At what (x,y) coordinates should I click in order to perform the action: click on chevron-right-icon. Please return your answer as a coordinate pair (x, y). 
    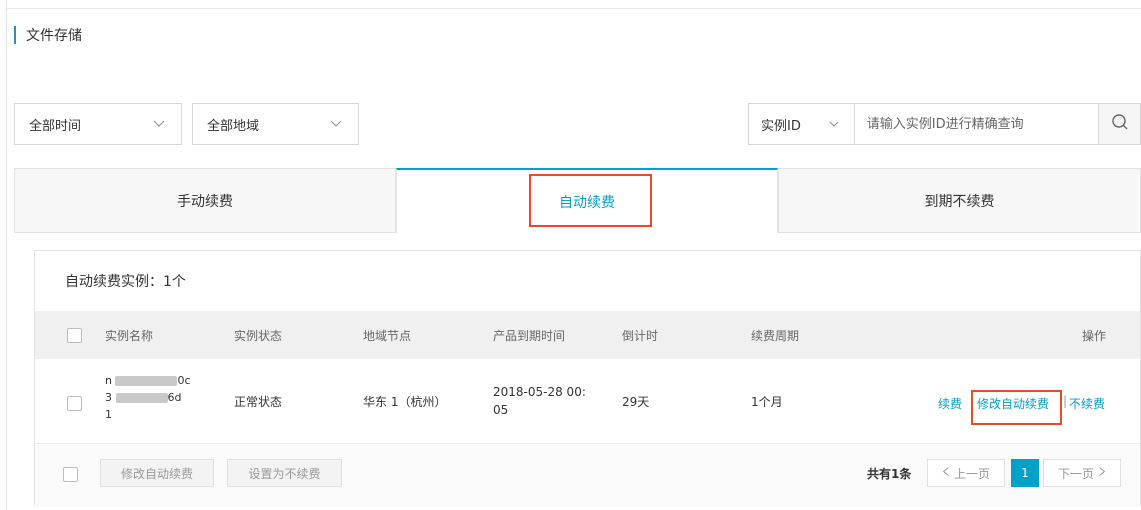
    Looking at the image, I should click on (1102, 473).